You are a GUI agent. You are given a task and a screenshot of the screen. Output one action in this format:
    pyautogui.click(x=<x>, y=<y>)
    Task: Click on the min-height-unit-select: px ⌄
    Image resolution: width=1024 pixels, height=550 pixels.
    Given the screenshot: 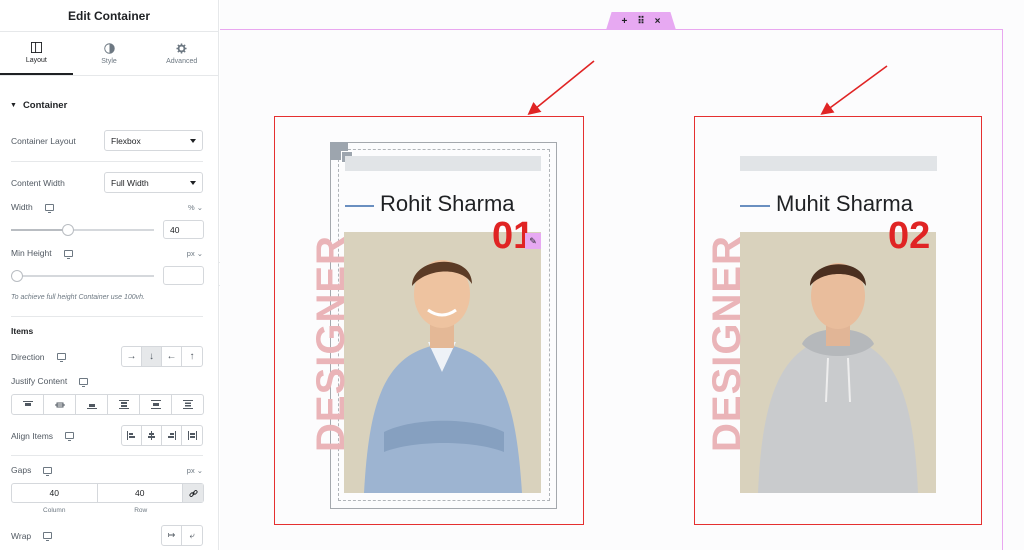 What is the action you would take?
    pyautogui.click(x=195, y=253)
    